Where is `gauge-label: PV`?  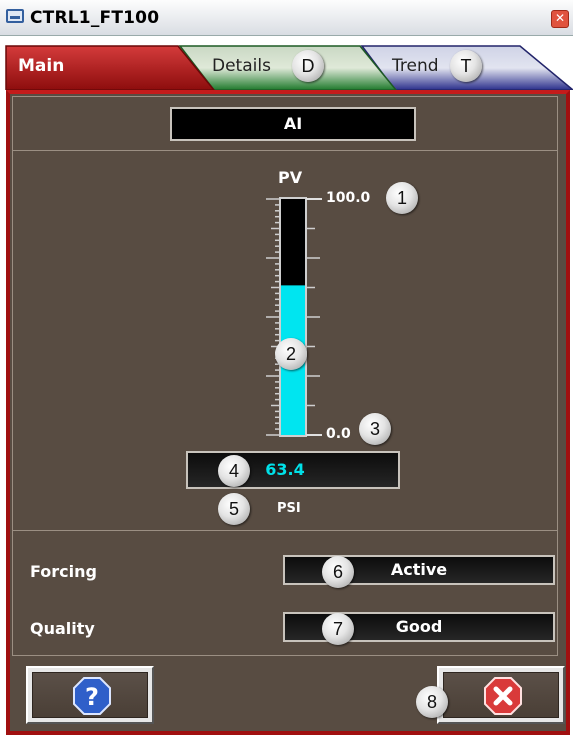 gauge-label: PV is located at coordinates (290, 177).